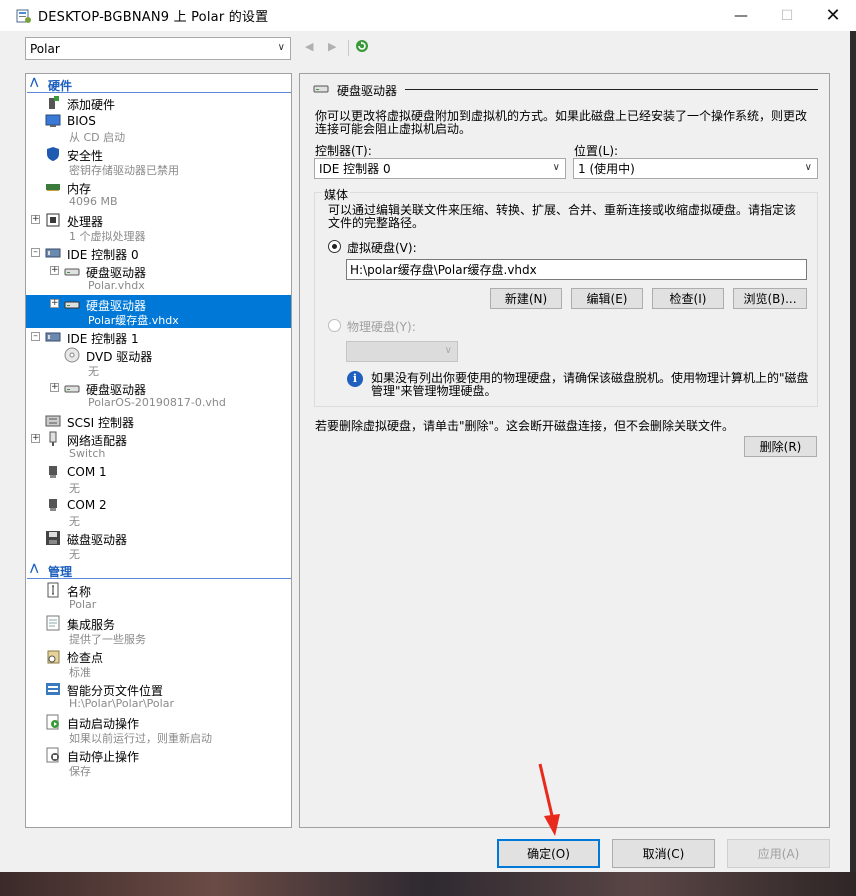 The image size is (856, 896). I want to click on desktop-background-bottom, so click(428, 884).